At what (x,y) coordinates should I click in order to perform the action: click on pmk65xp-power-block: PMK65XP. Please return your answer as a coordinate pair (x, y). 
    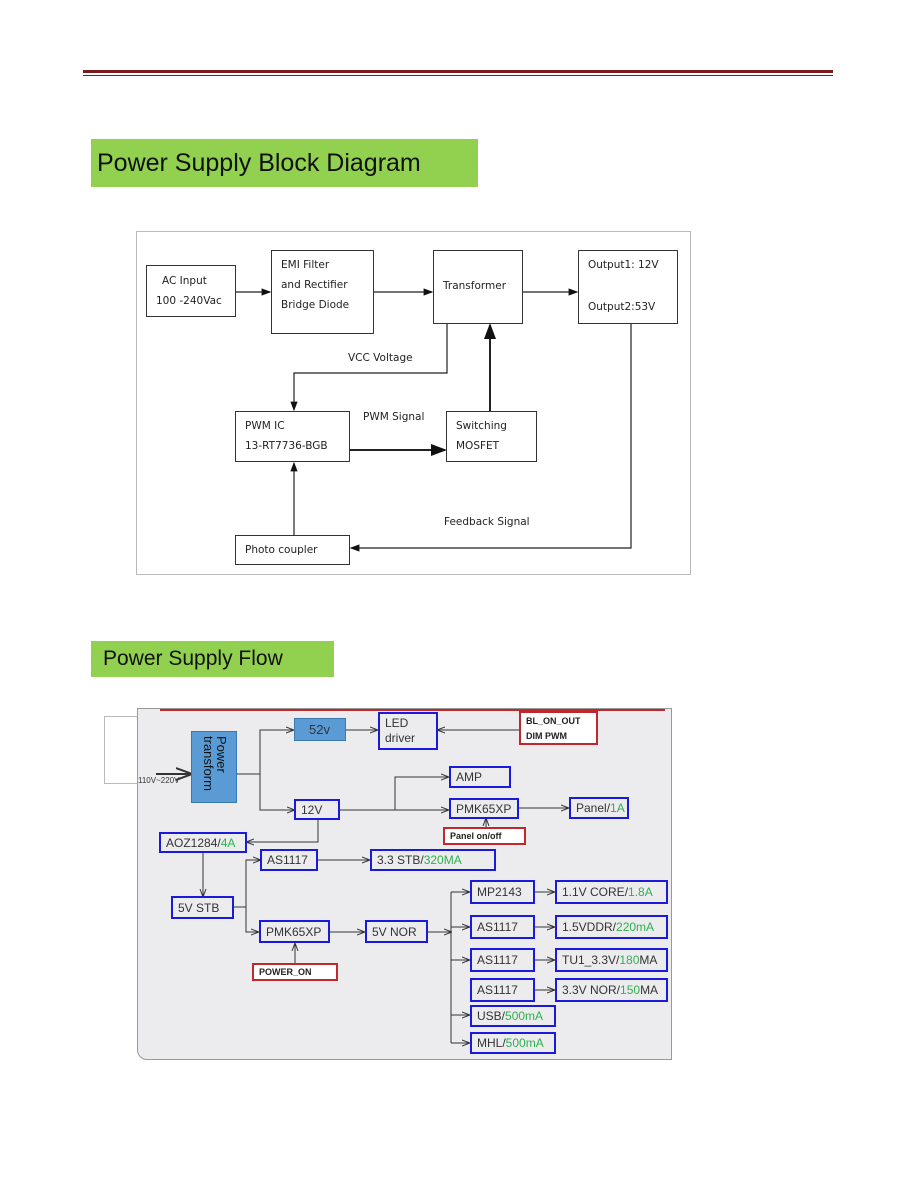
    Looking at the image, I should click on (294, 931).